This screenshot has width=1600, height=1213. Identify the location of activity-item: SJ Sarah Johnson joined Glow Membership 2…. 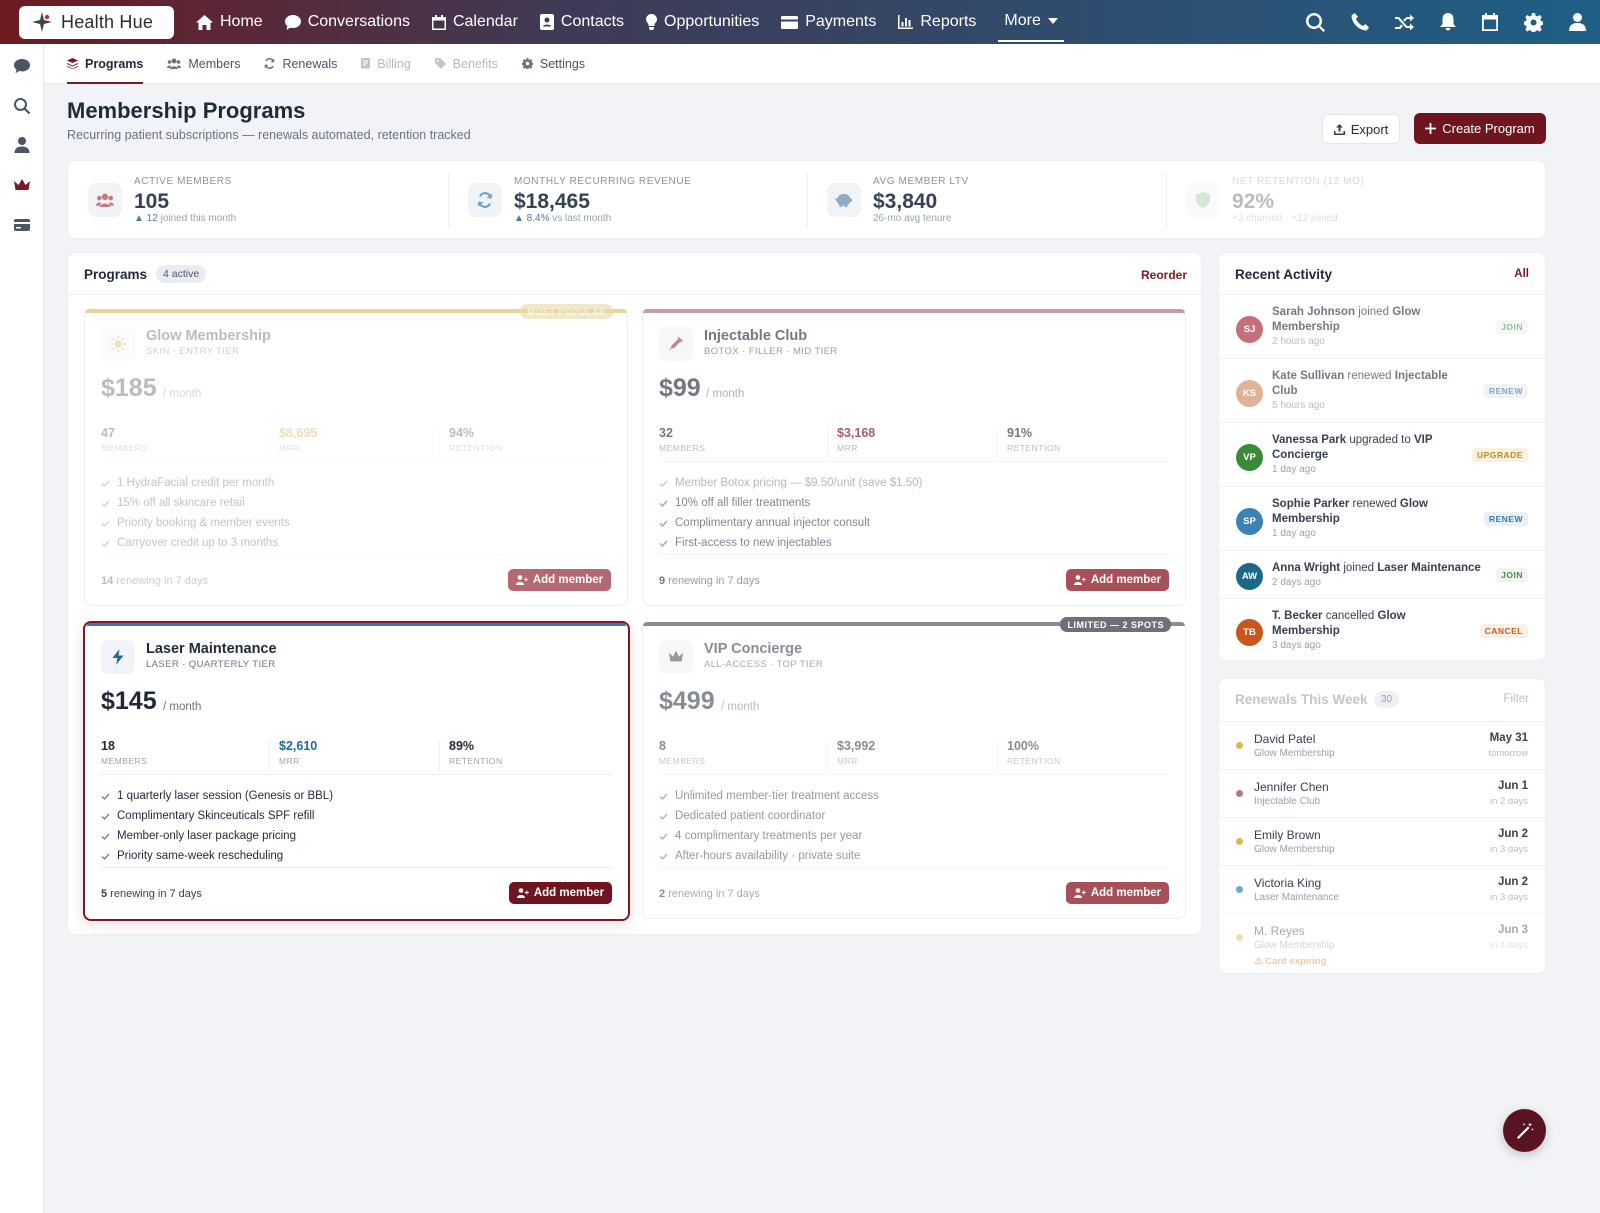
(1382, 326).